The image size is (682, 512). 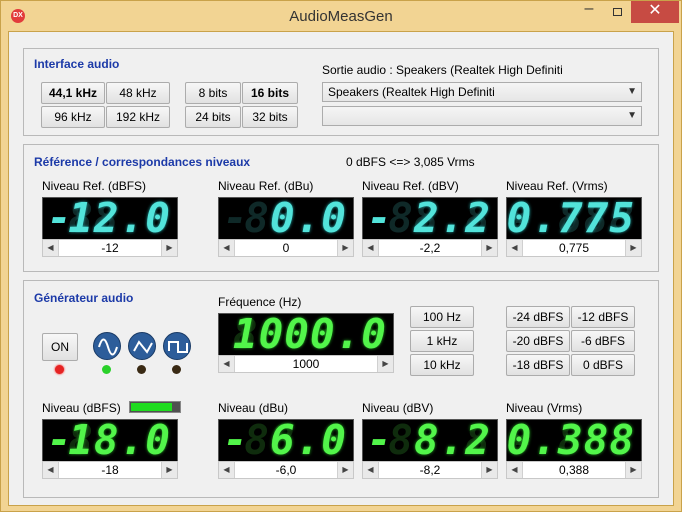 I want to click on bits-24-button: 24 bits, so click(x=213, y=117).